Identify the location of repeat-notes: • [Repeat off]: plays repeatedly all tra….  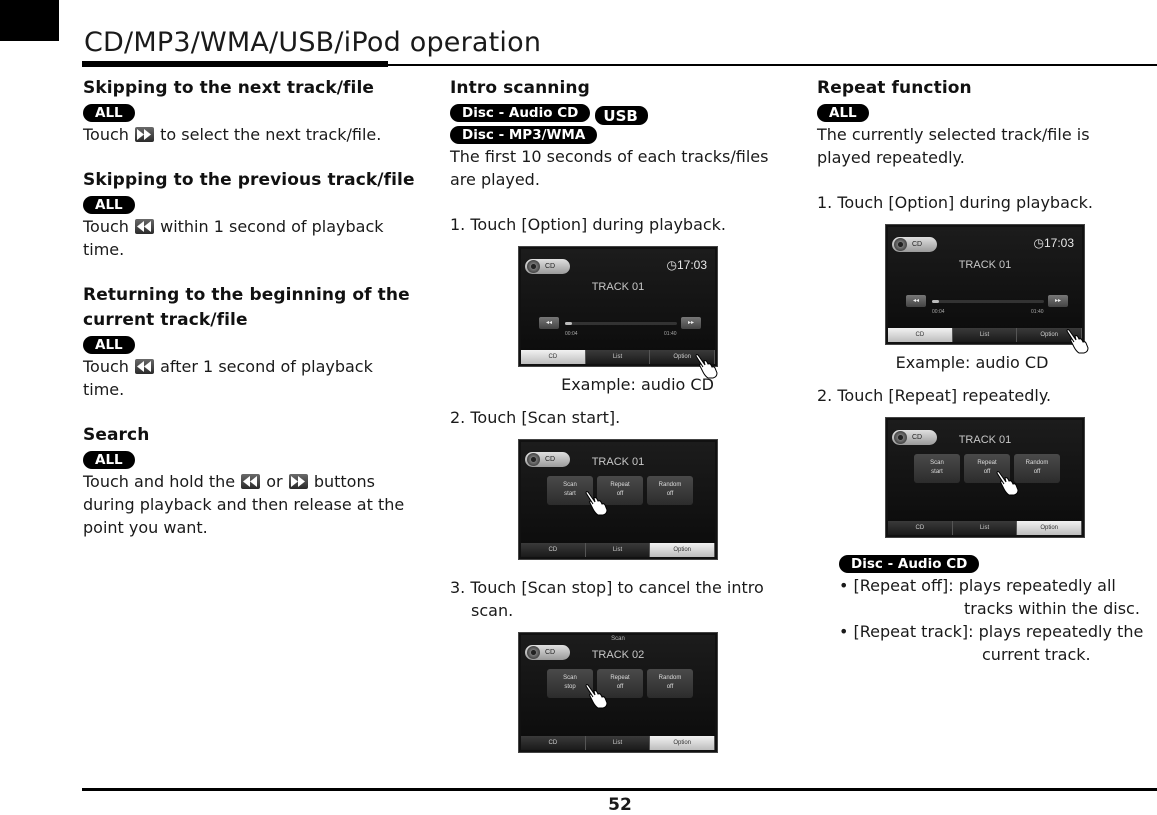
(987, 620).